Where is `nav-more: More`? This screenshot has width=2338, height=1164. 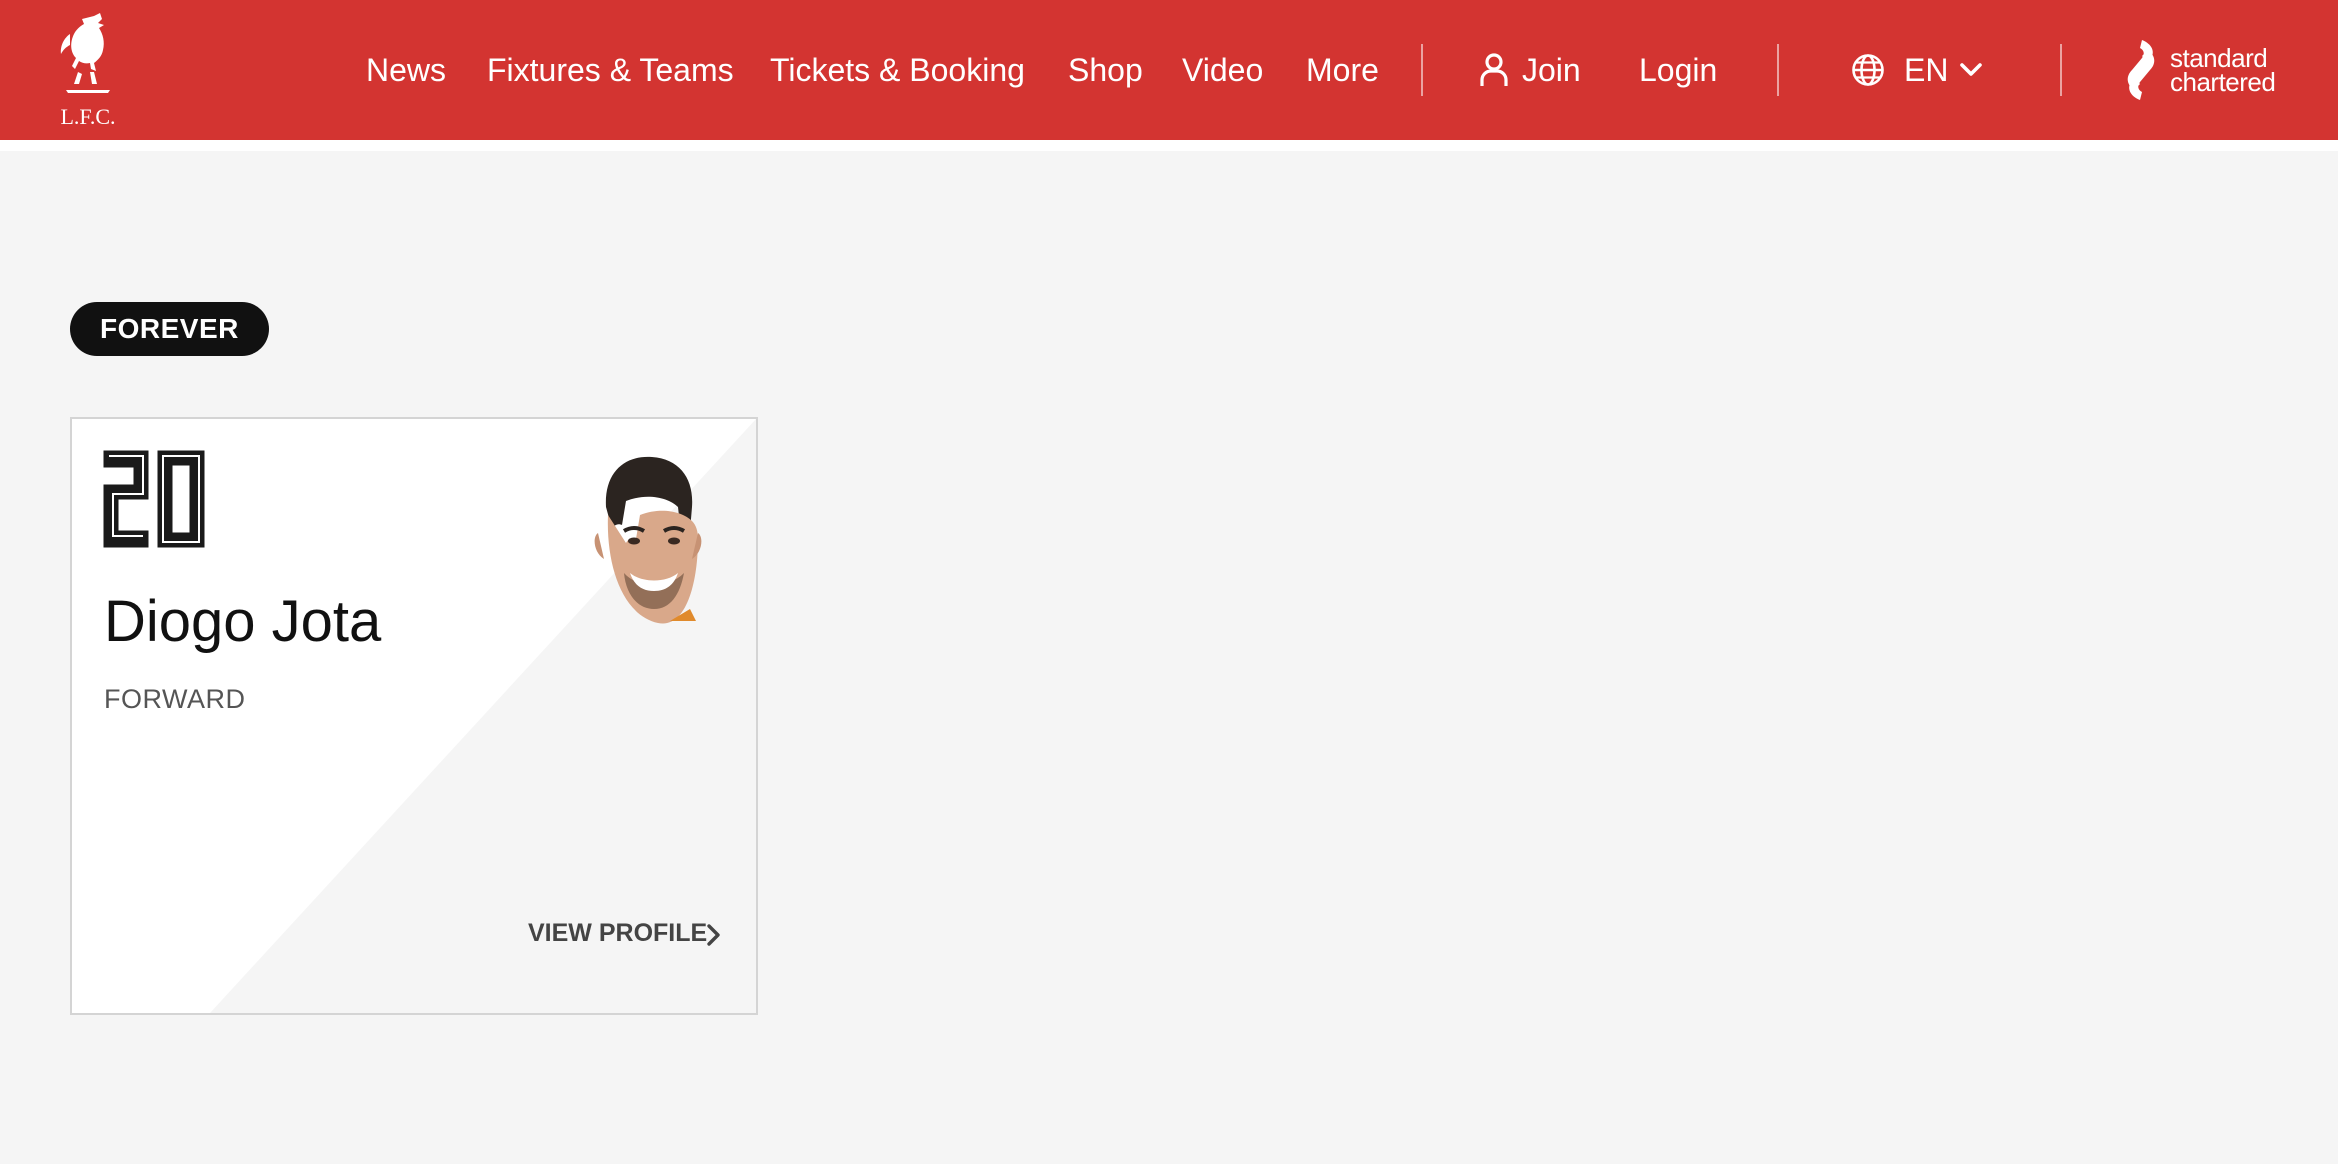 nav-more: More is located at coordinates (1342, 70).